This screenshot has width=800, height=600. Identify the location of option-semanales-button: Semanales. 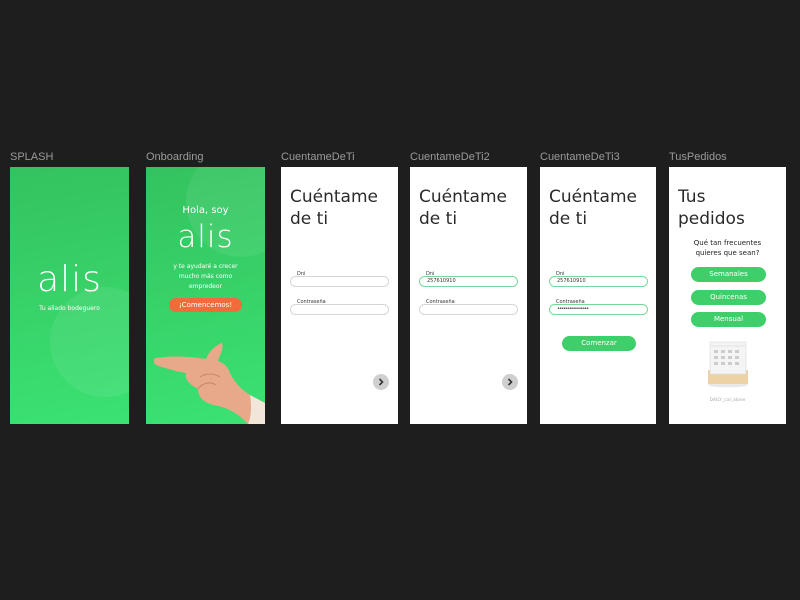
(728, 274).